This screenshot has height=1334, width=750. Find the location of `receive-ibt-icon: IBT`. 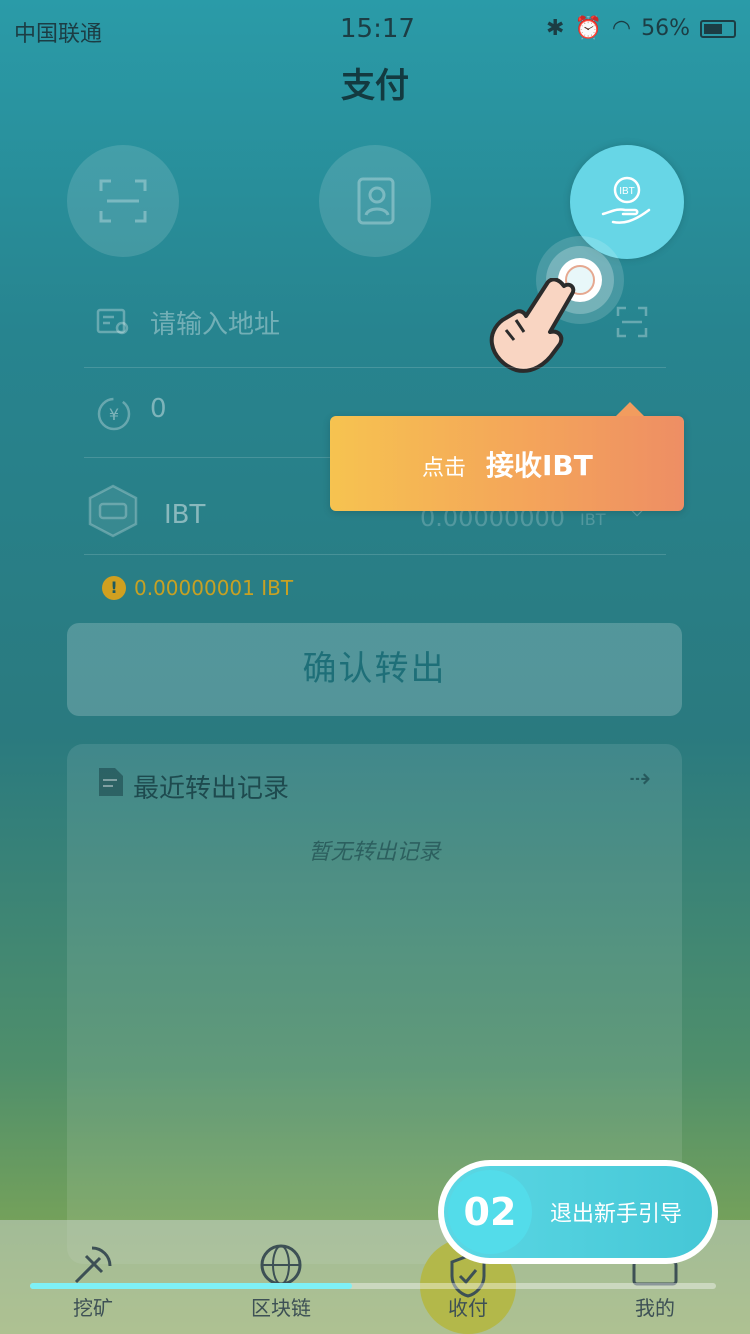

receive-ibt-icon: IBT is located at coordinates (626, 200).